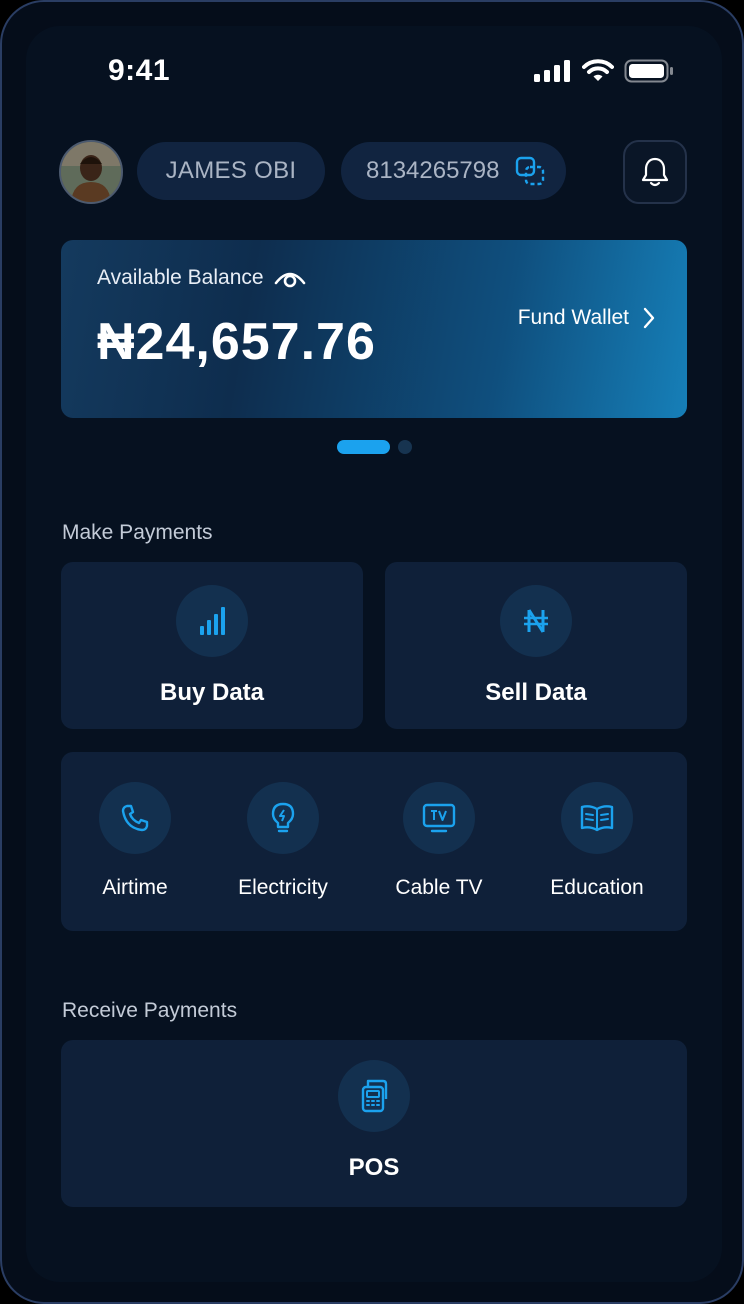 The image size is (744, 1304). What do you see at coordinates (439, 887) in the screenshot?
I see `bill-label-cable-tv: Cable TV` at bounding box center [439, 887].